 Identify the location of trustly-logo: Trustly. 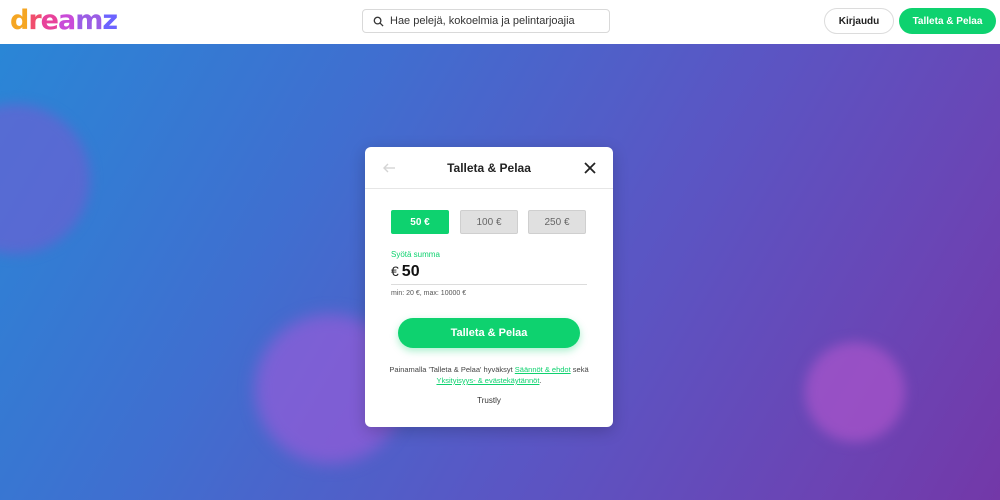
(489, 400).